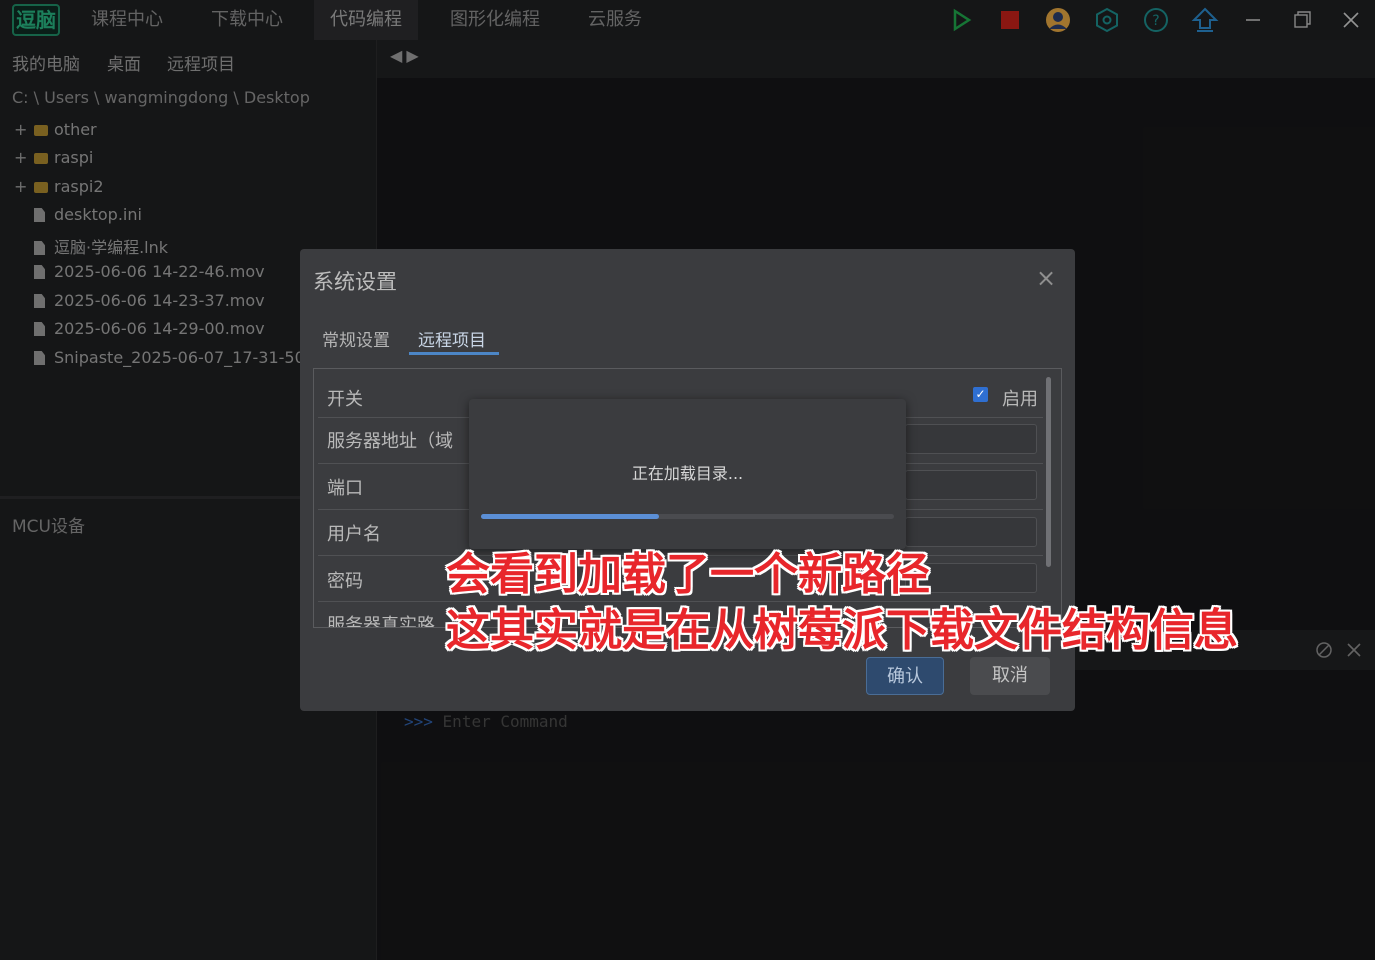 The image size is (1375, 960). What do you see at coordinates (1020, 399) in the screenshot?
I see `enable-label: 启用` at bounding box center [1020, 399].